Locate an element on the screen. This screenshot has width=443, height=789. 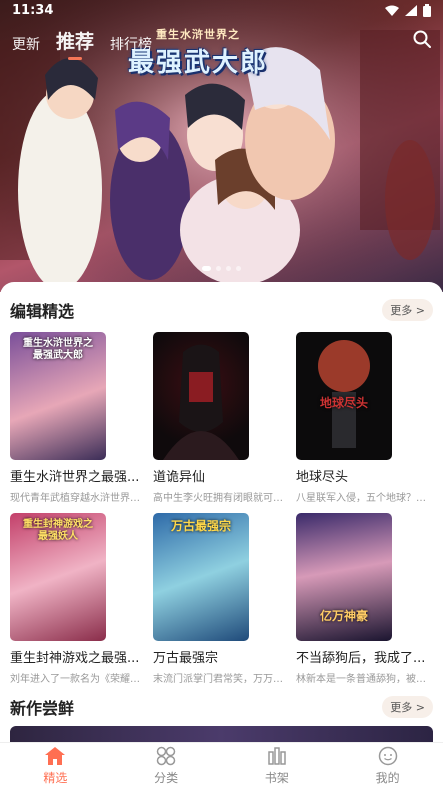
profile-icon is located at coordinates (387, 756).